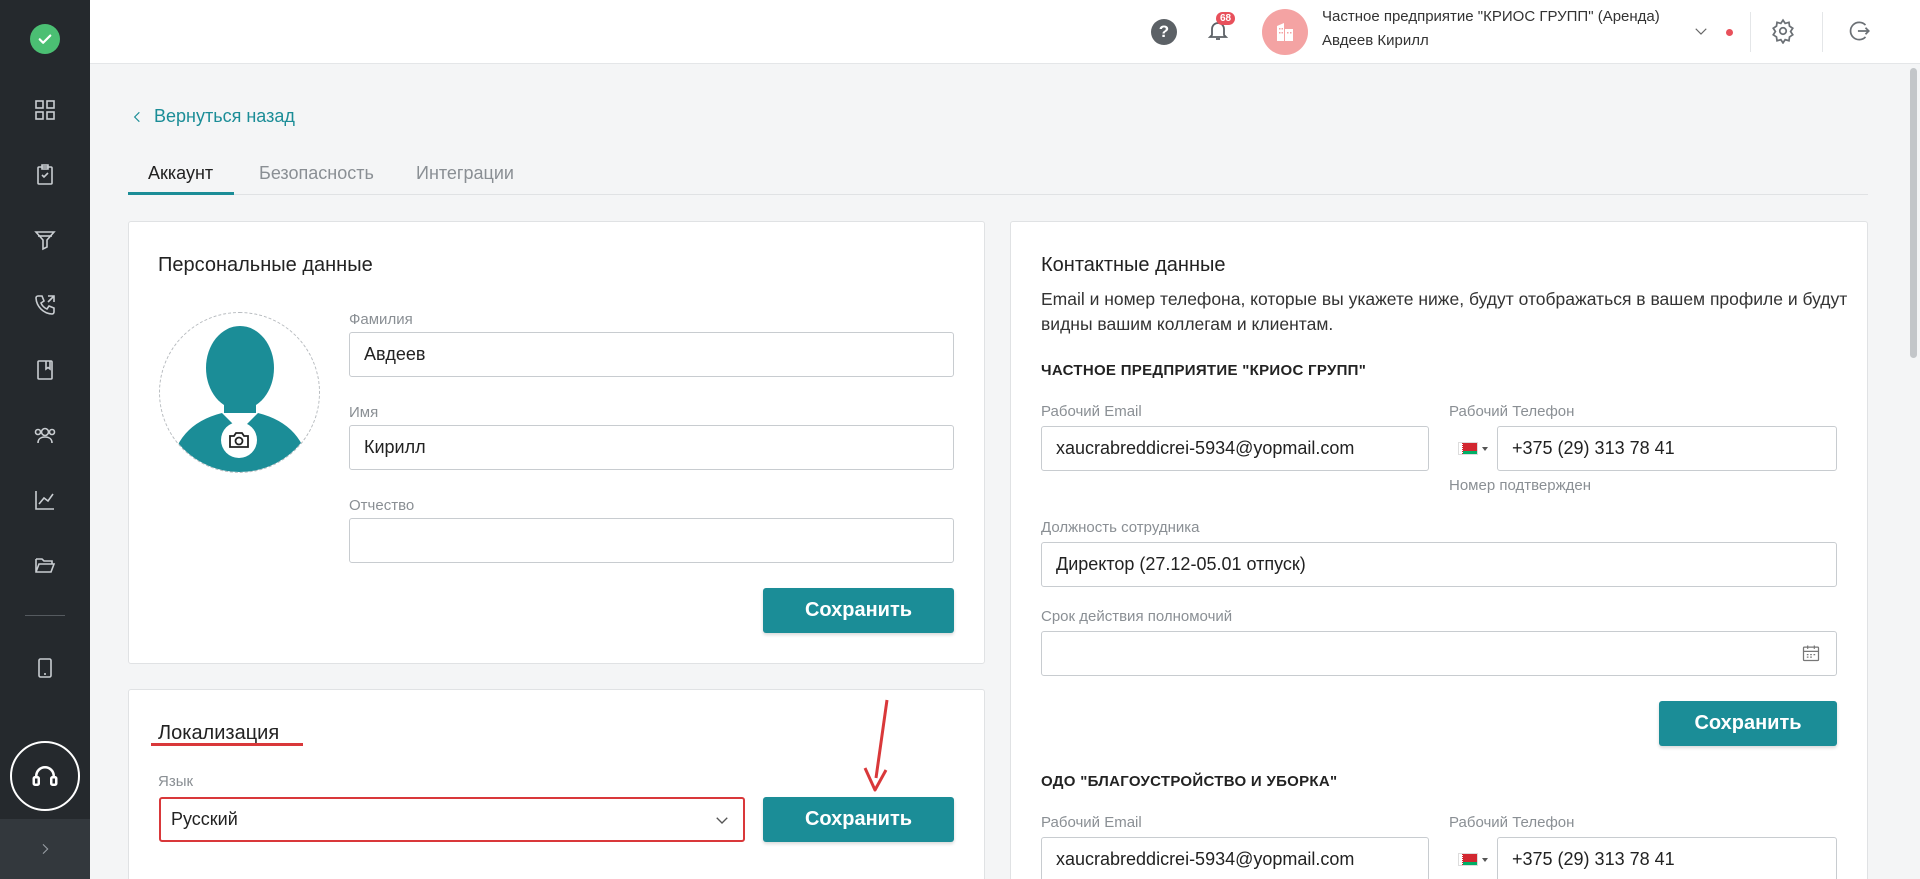 The width and height of the screenshot is (1920, 879). Describe the element at coordinates (1137, 616) in the screenshot. I see `authority-term-label: Срок действия полномочий` at that location.